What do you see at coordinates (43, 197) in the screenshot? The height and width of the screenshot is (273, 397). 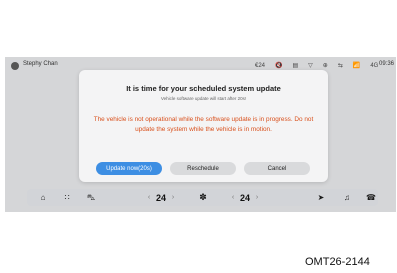 I see `home-icon: ⌂` at bounding box center [43, 197].